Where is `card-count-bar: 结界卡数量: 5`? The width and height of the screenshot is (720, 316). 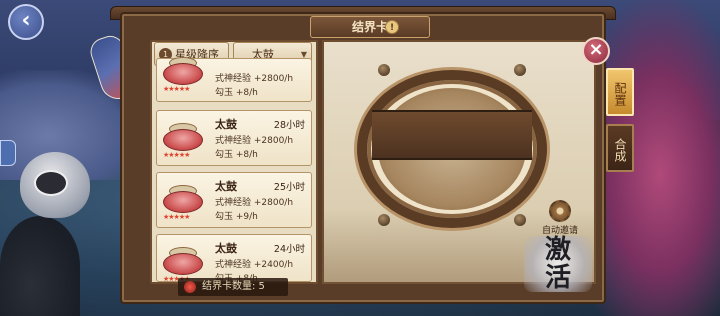
card-count-bar: 结界卡数量: 5 is located at coordinates (233, 287).